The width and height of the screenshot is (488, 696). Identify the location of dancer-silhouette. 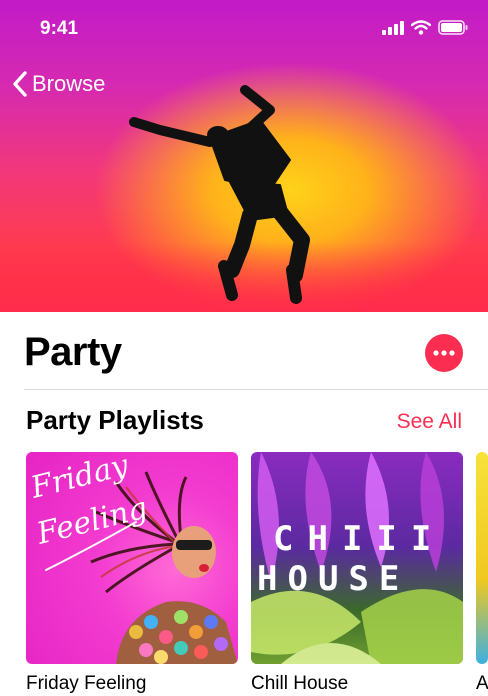
(219, 194).